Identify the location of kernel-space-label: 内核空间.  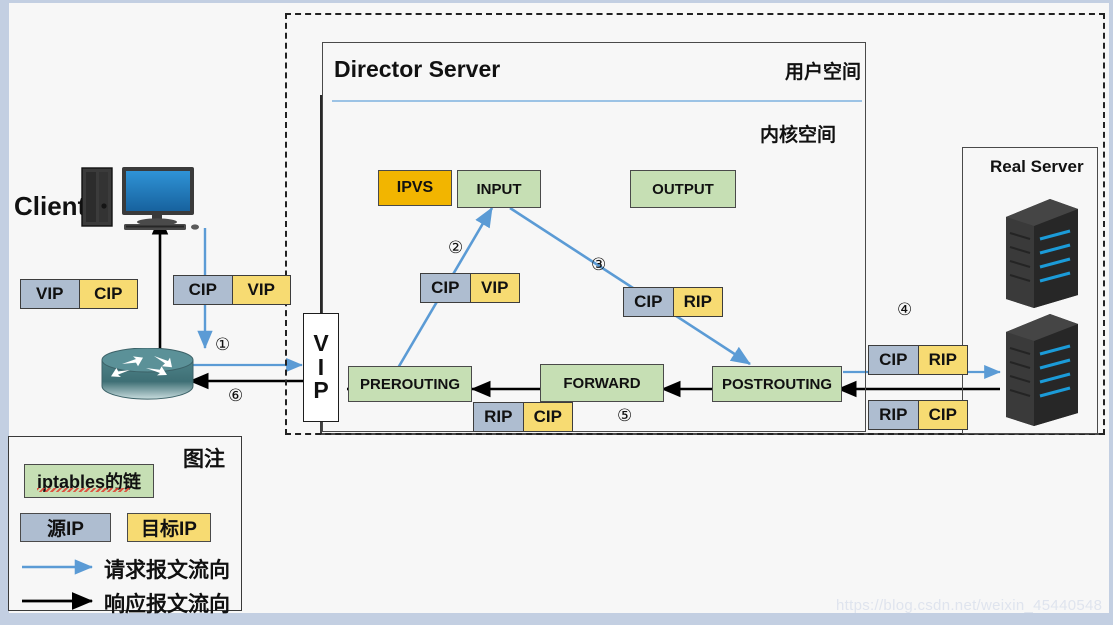
(798, 135).